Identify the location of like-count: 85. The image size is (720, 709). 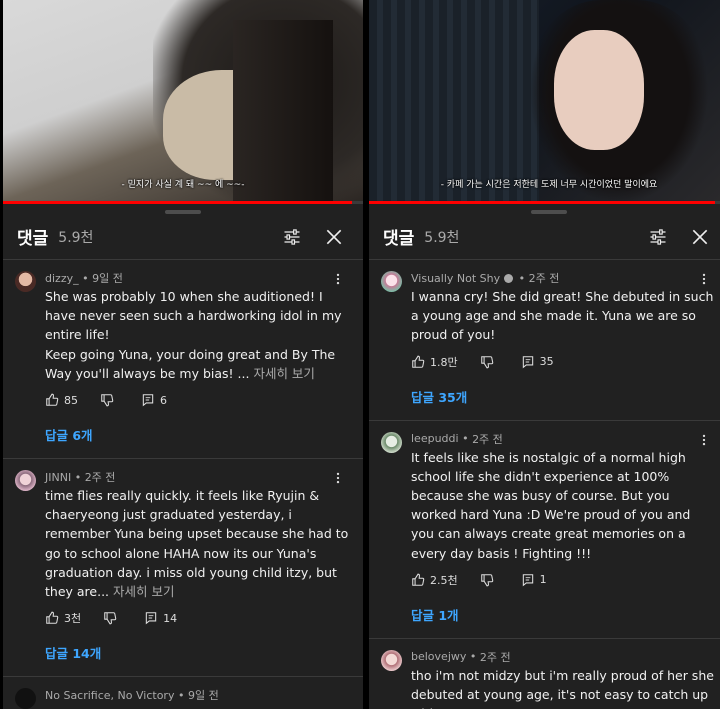
(71, 400).